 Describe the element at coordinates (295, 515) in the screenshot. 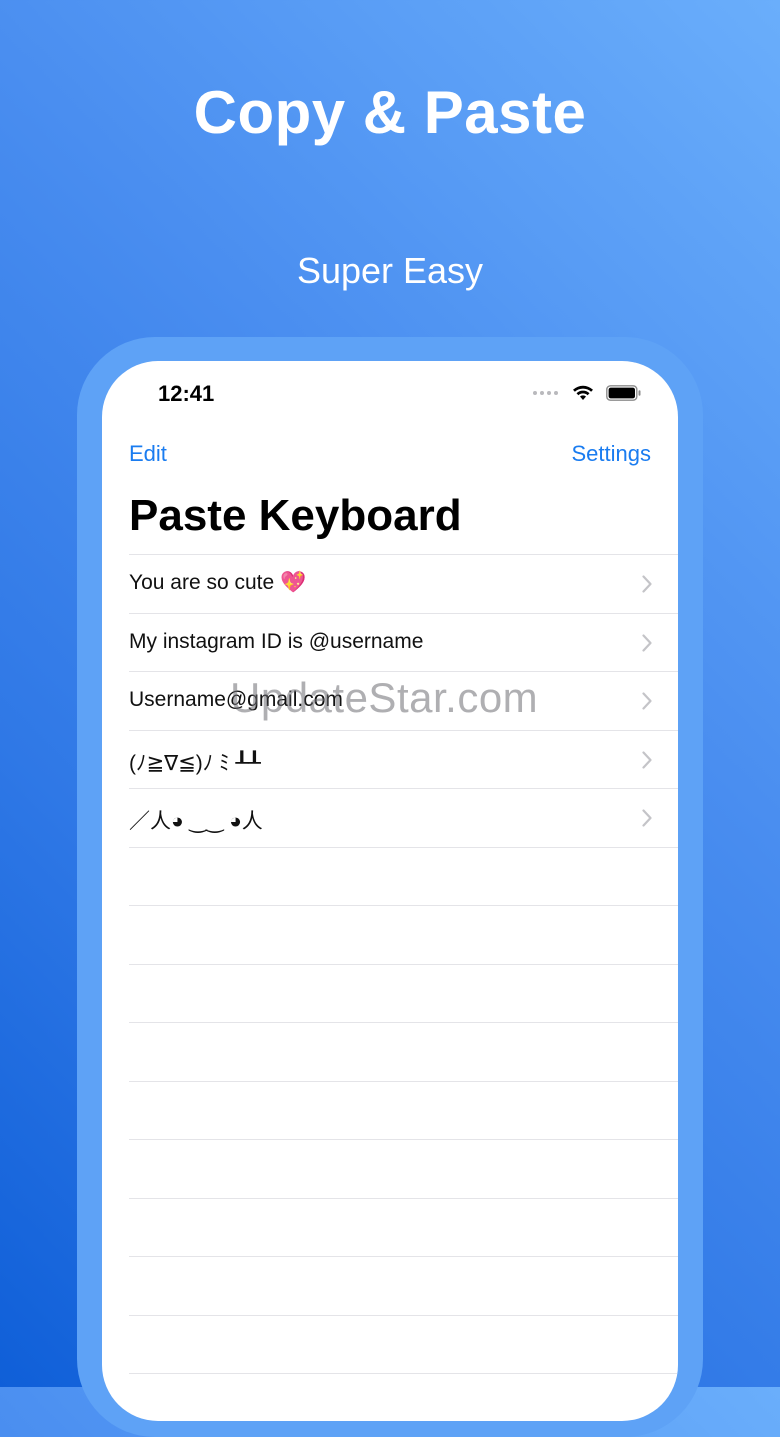

I see `page-title: Paste Keyboard` at that location.